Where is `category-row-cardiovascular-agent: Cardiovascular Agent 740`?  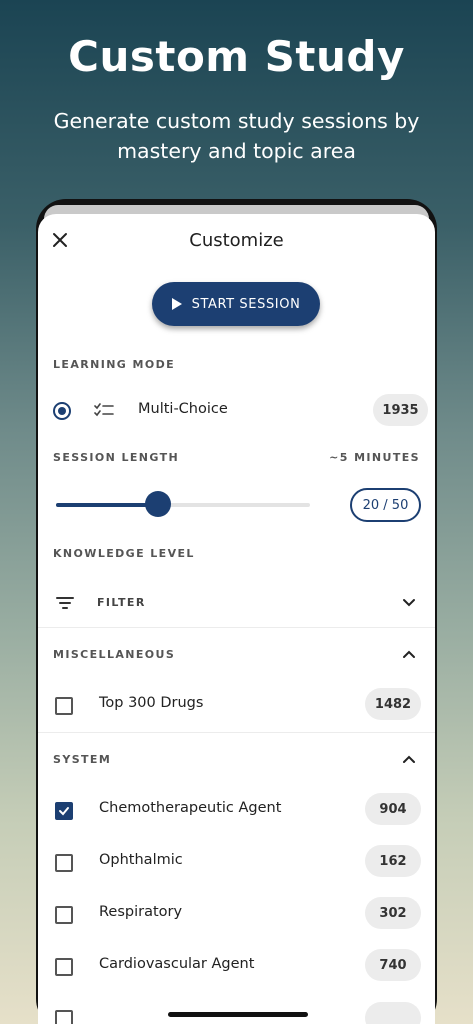
category-row-cardiovascular-agent: Cardiovascular Agent 740 is located at coordinates (236, 965).